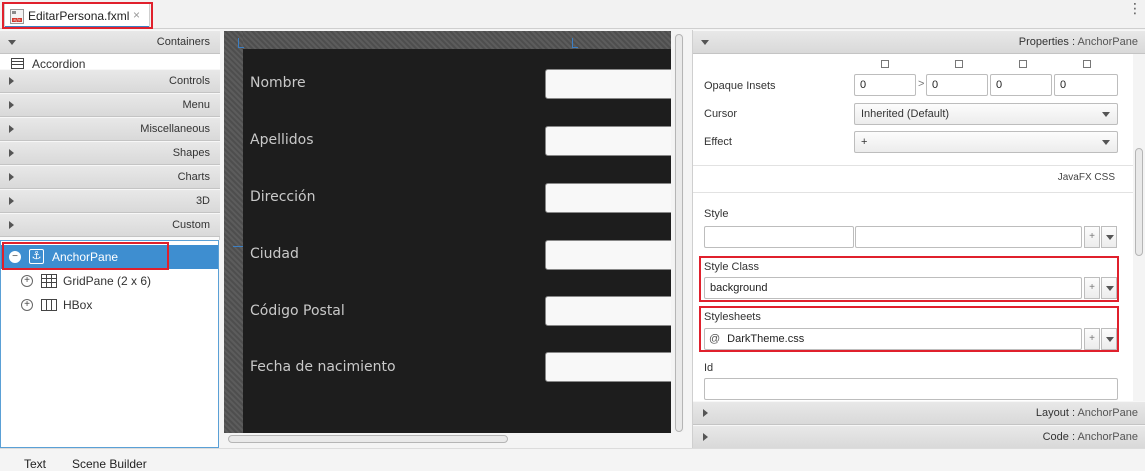 The image size is (1145, 471). Describe the element at coordinates (893, 339) in the screenshot. I see `stylesheets-field: @ DarkTheme.css` at that location.